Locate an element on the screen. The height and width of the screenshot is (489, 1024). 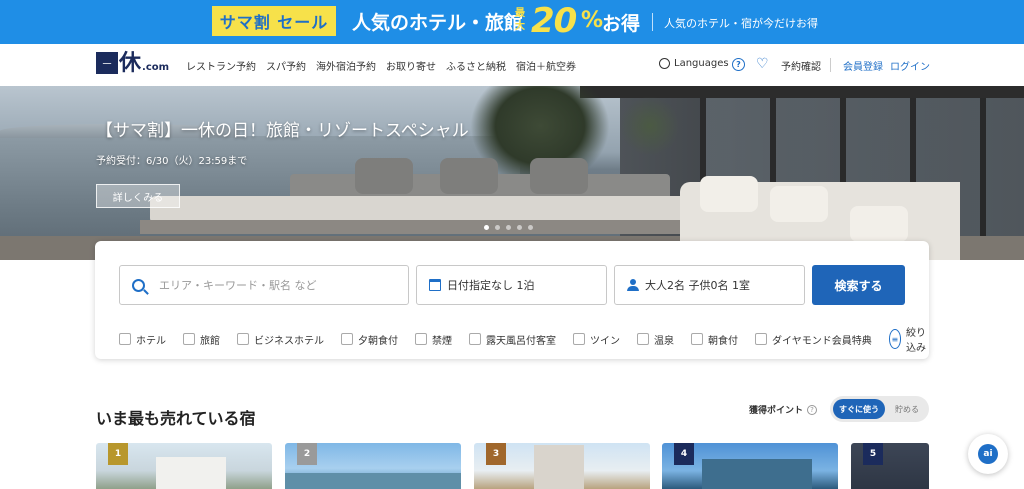
calendar-icon is located at coordinates (435, 285).